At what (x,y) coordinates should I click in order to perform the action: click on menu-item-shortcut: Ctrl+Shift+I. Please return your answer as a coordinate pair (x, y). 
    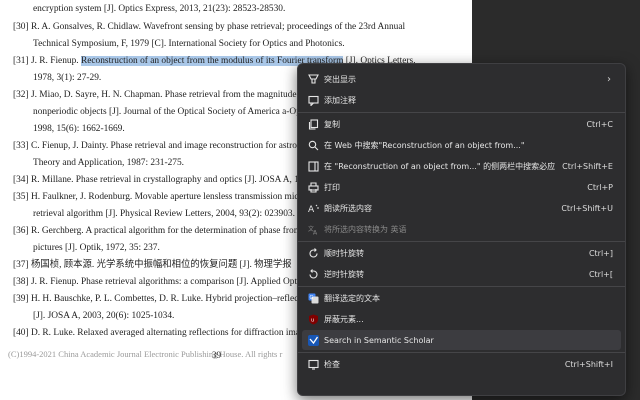
    Looking at the image, I should click on (588, 364).